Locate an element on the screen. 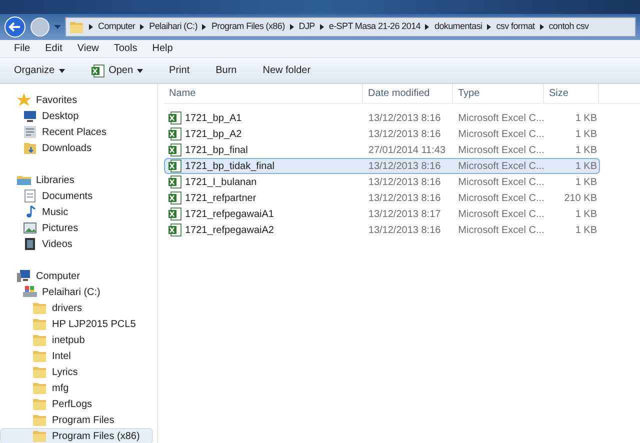 The width and height of the screenshot is (640, 443). navigation-item: PerfLogs is located at coordinates (76, 404).